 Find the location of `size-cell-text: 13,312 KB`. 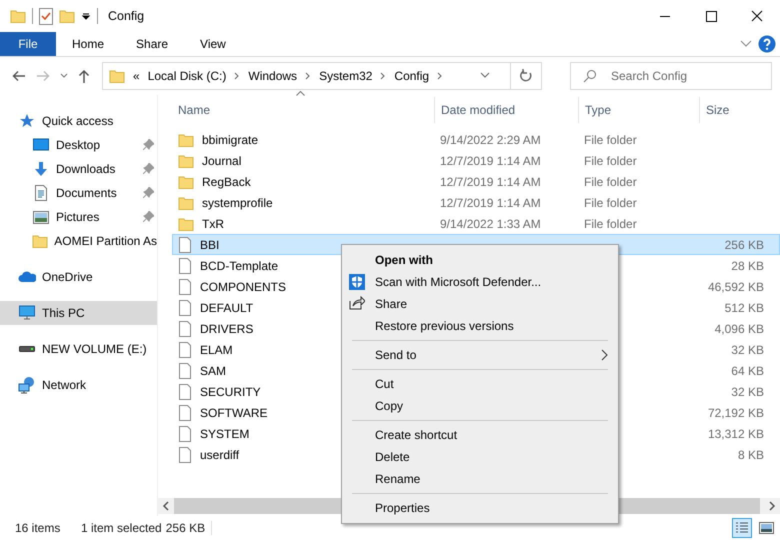

size-cell-text: 13,312 KB is located at coordinates (735, 433).